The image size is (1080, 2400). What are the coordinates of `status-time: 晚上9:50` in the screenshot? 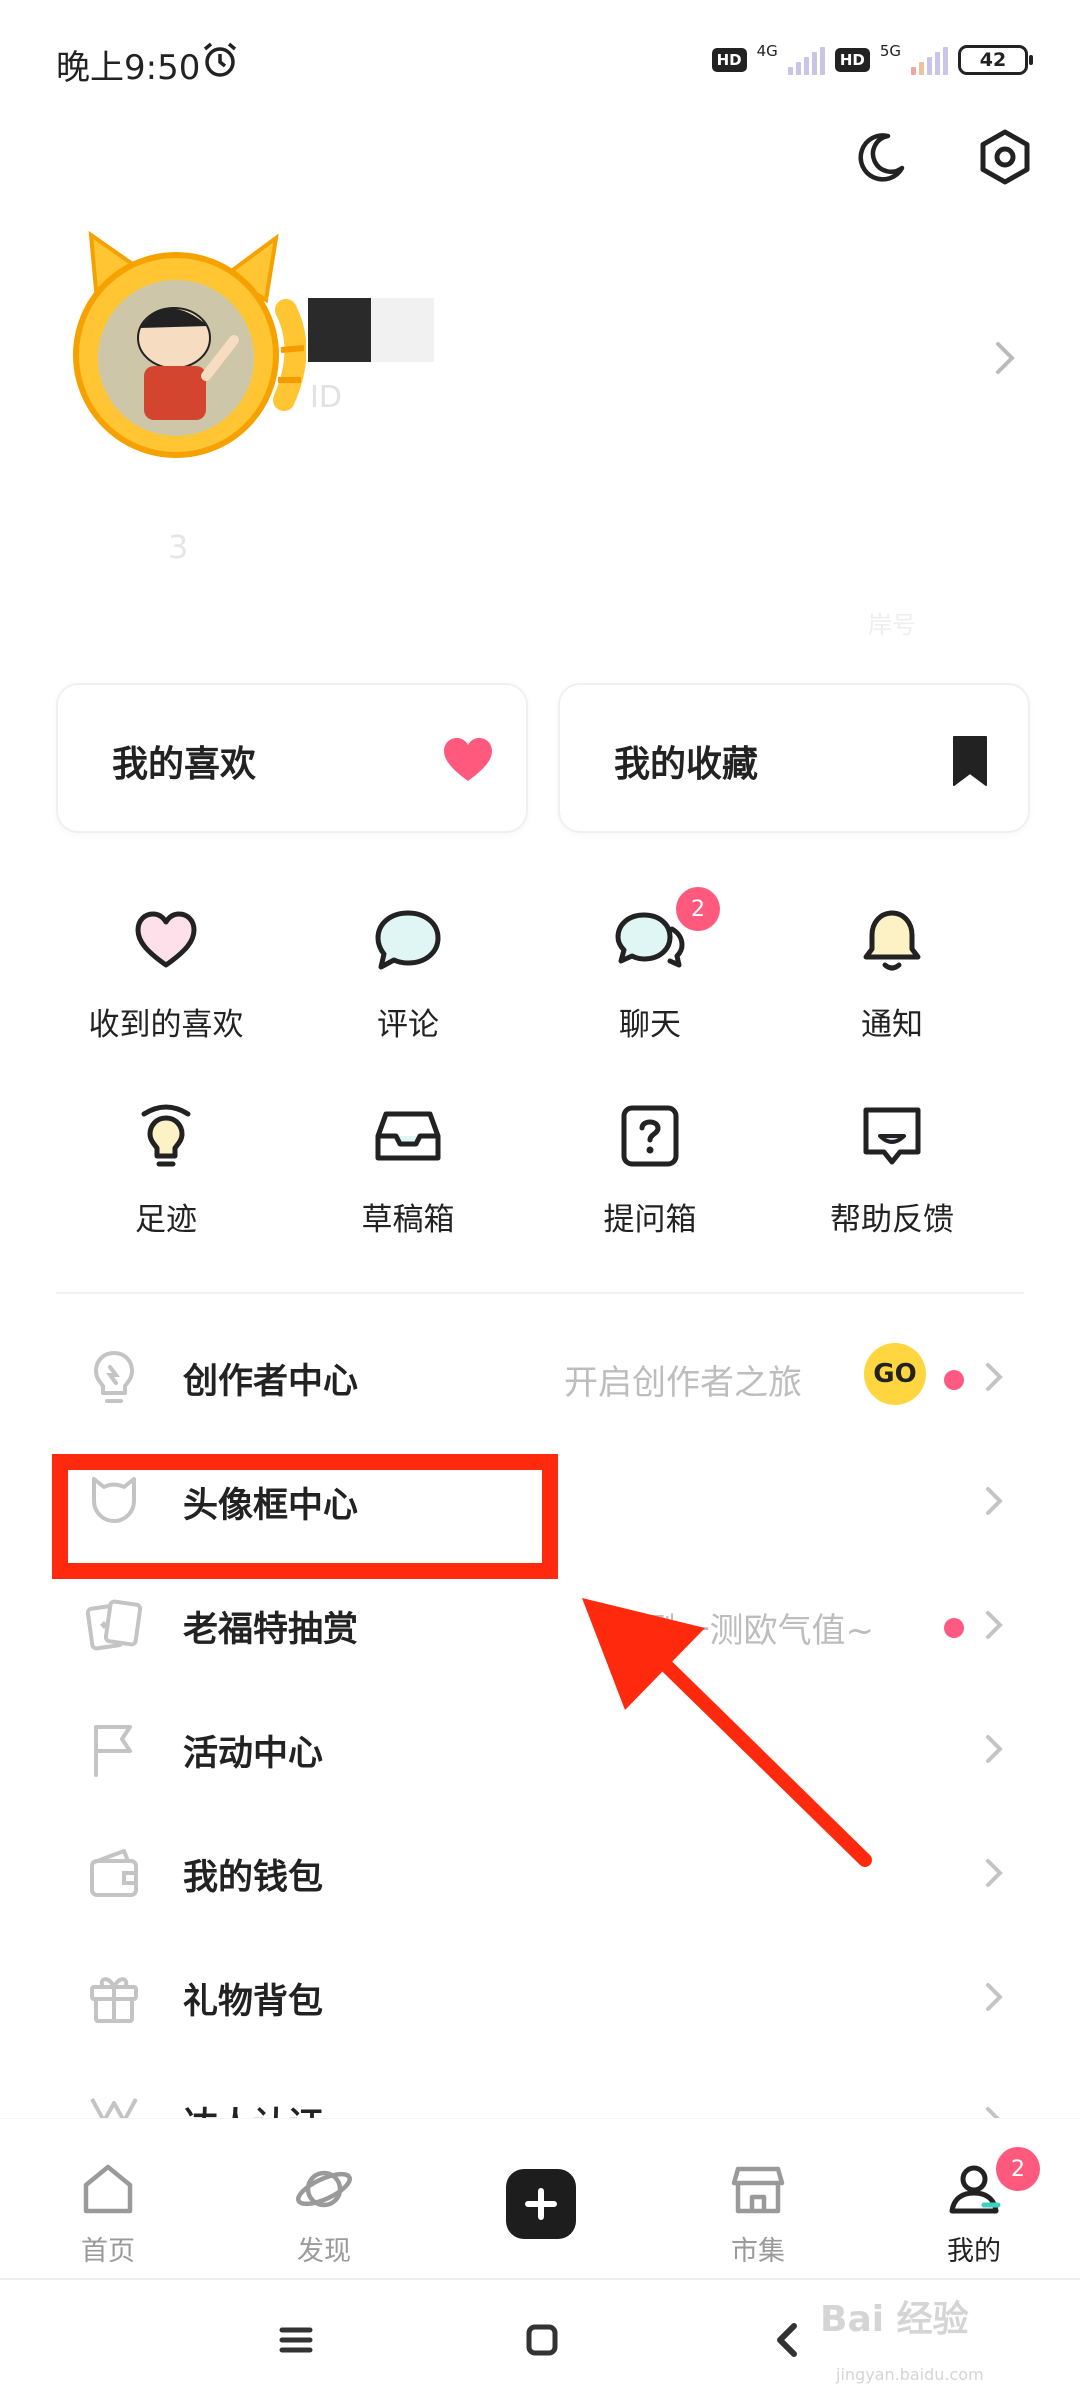 It's located at (128, 68).